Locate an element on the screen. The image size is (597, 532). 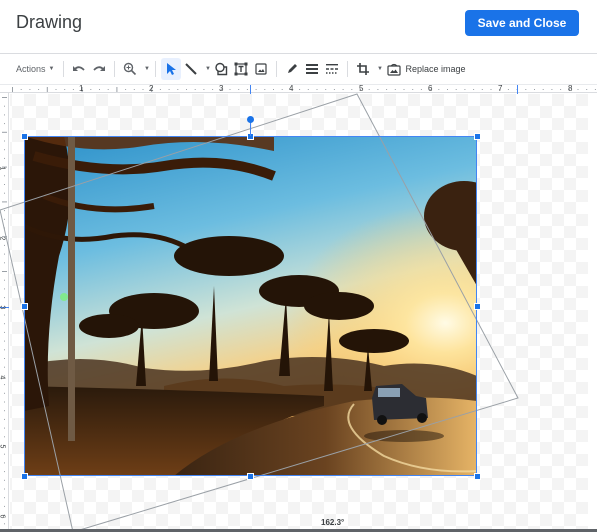
ruler-marker-left is located at coordinates (250, 89).